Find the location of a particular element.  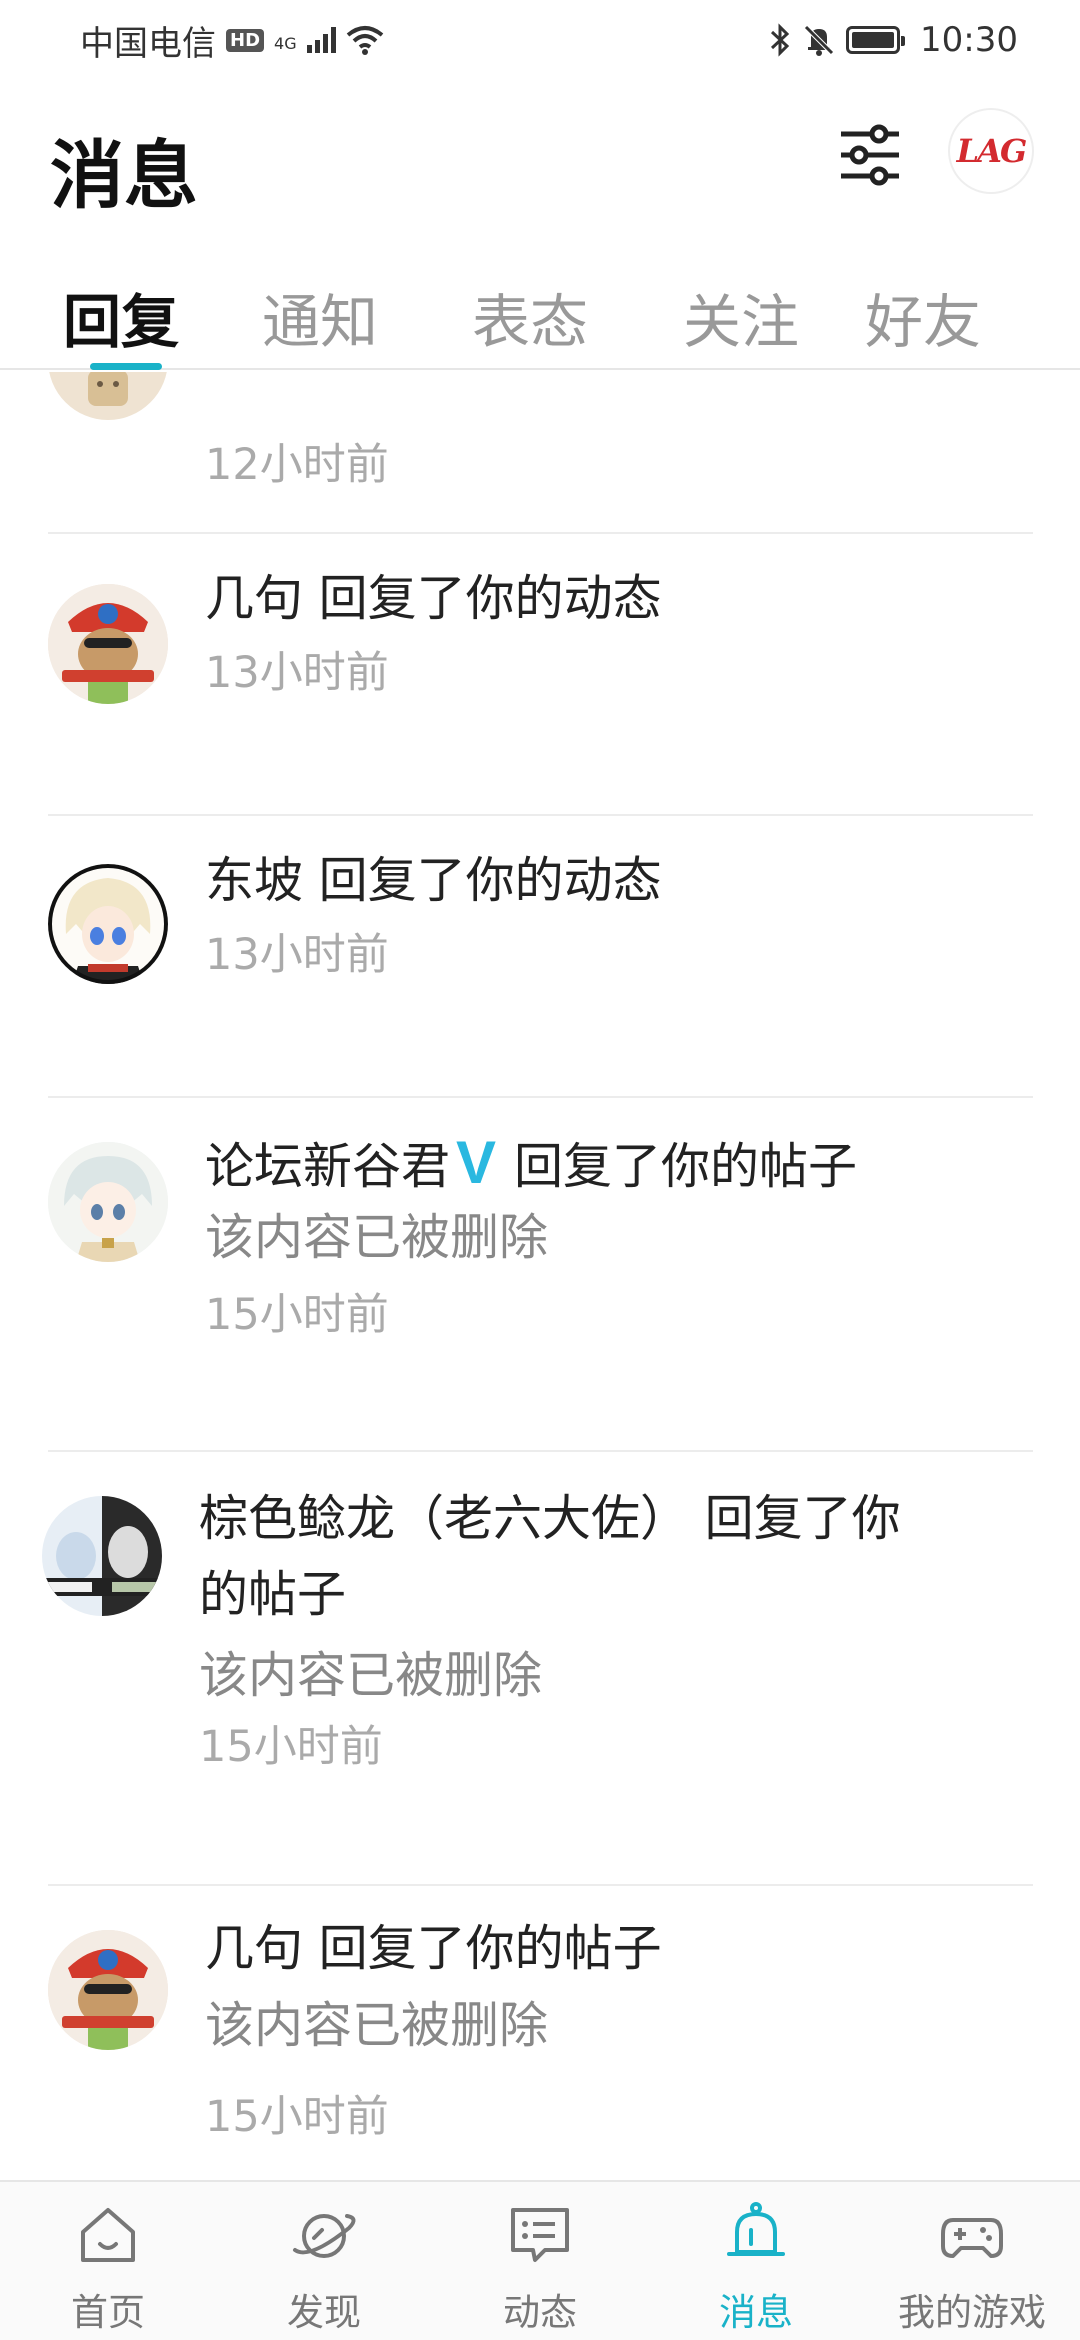

list-item: 几句 回复了你的帖子 该内容已被删除 15小时前 is located at coordinates (540, 2033).